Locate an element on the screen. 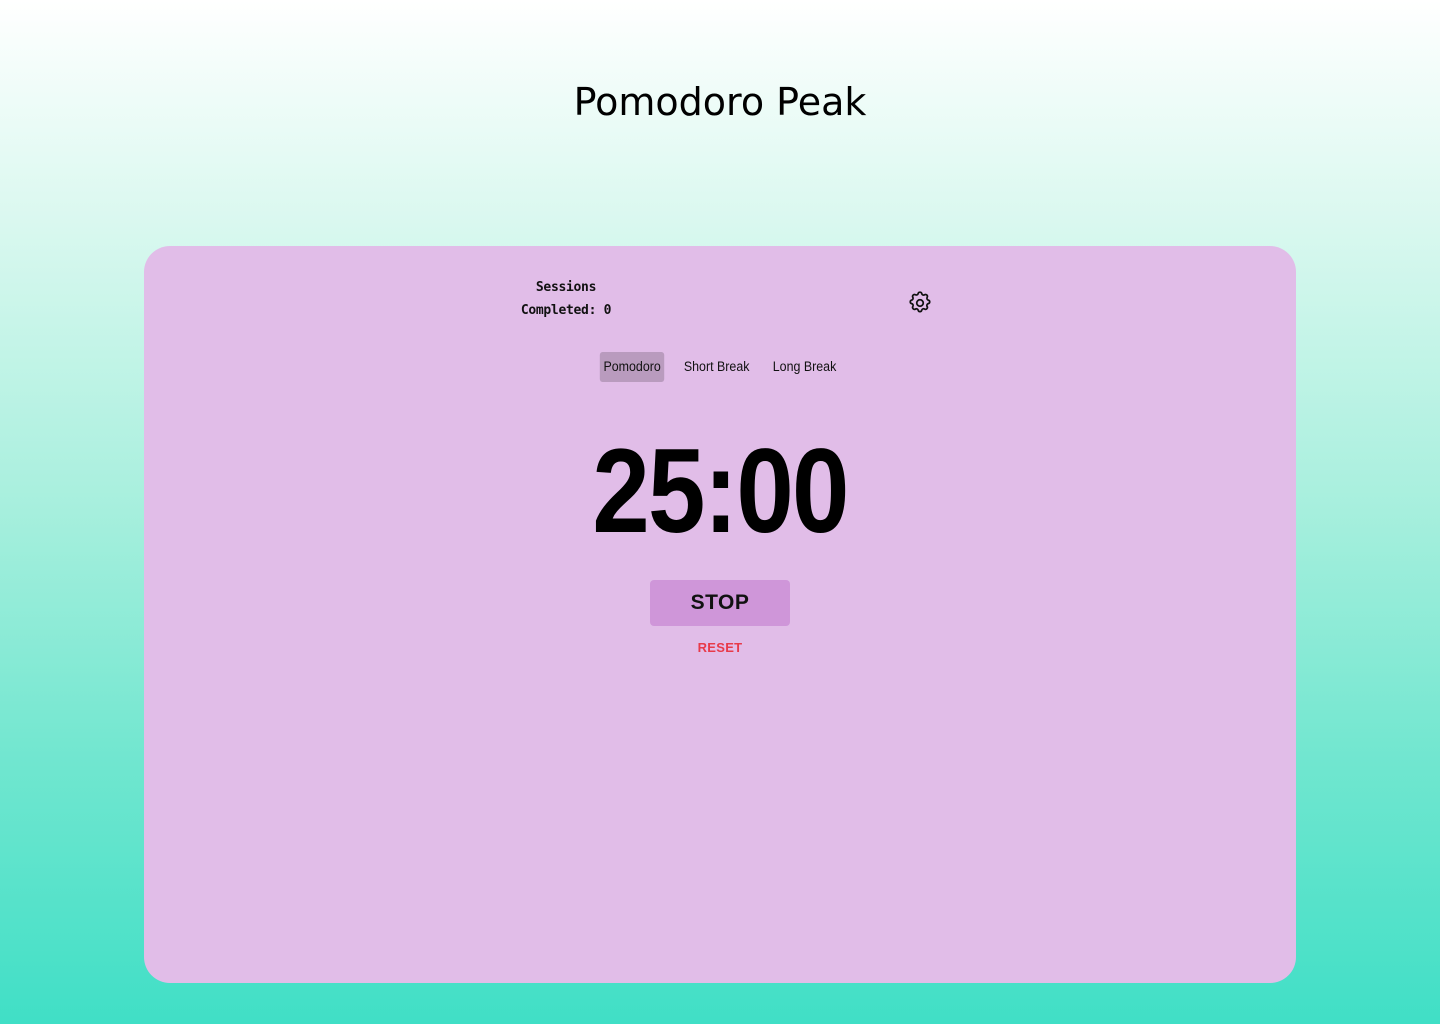  sessions-counter: Sessions Completed: 0 is located at coordinates (566, 299).